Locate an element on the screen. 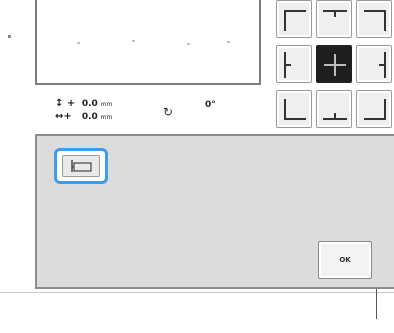 The width and height of the screenshot is (394, 333). layout-button-face is located at coordinates (81, 166).